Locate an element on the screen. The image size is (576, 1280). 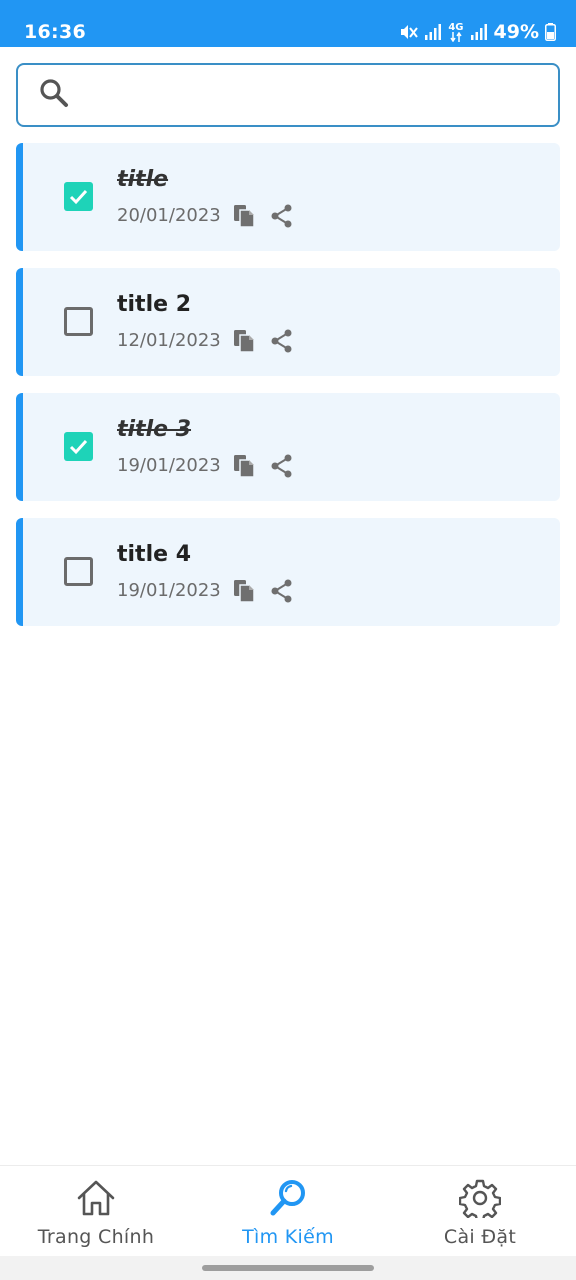
task-item: title 3 19/01/2023 is located at coordinates (288, 447).